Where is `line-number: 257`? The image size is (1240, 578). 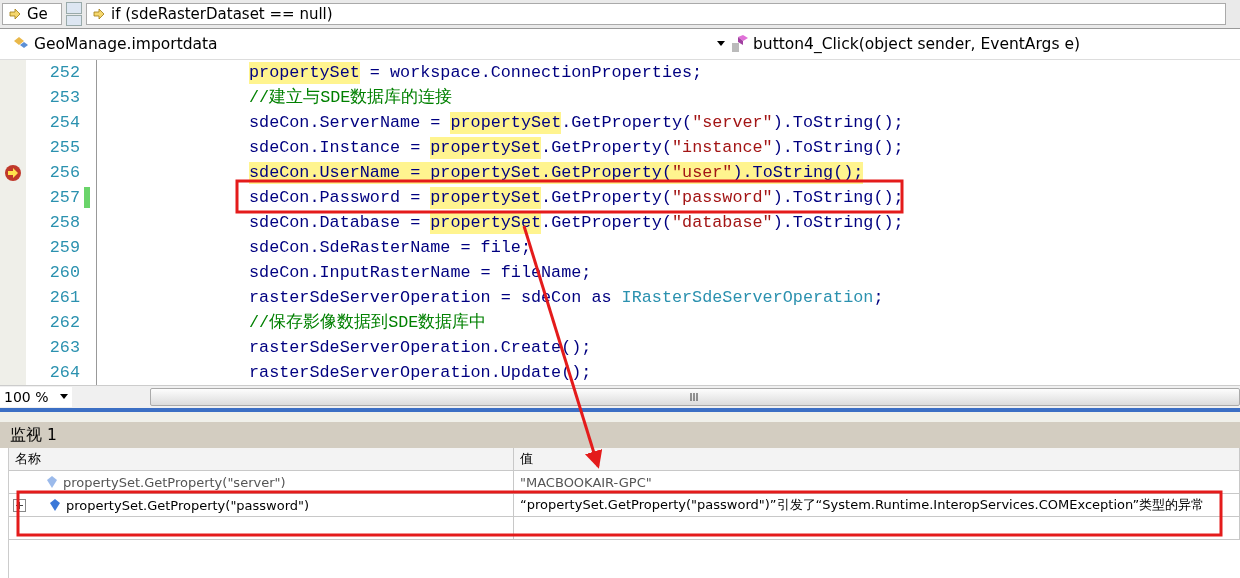 line-number: 257 is located at coordinates (64, 197).